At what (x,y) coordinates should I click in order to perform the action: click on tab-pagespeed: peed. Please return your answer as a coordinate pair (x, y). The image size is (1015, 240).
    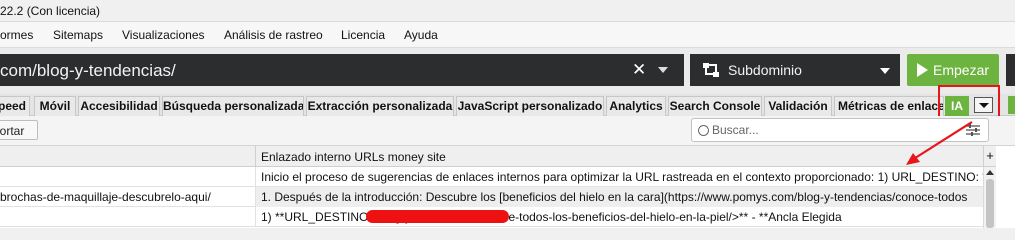
    Looking at the image, I should click on (15, 106).